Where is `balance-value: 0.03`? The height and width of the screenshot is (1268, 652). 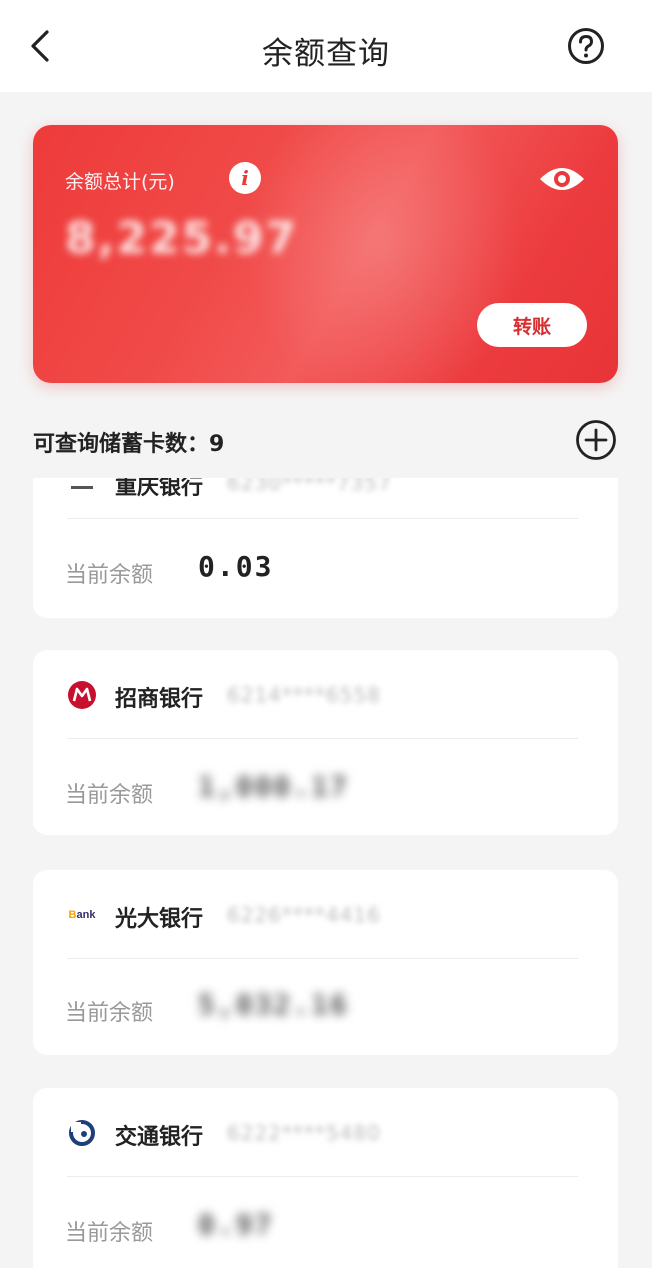 balance-value: 0.03 is located at coordinates (236, 566).